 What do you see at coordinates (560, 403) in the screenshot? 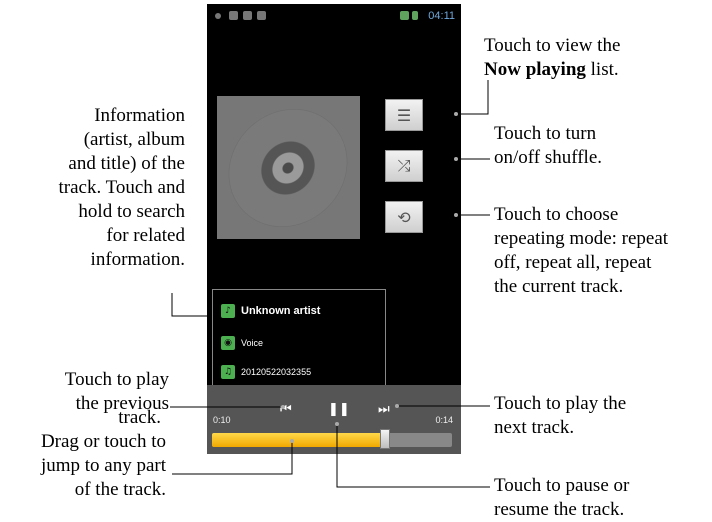
I see `annotation-next-line: Touch to play the` at bounding box center [560, 403].